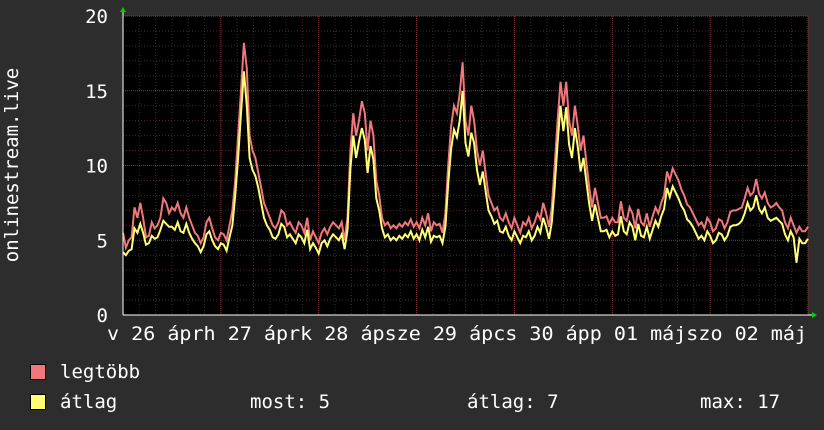 The width and height of the screenshot is (824, 430). What do you see at coordinates (96, 167) in the screenshot?
I see `y-tick-label: 10` at bounding box center [96, 167].